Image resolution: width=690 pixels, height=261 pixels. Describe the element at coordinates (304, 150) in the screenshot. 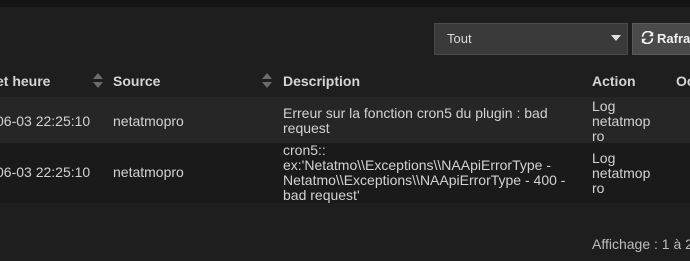

I see `description-line: cron5::` at that location.